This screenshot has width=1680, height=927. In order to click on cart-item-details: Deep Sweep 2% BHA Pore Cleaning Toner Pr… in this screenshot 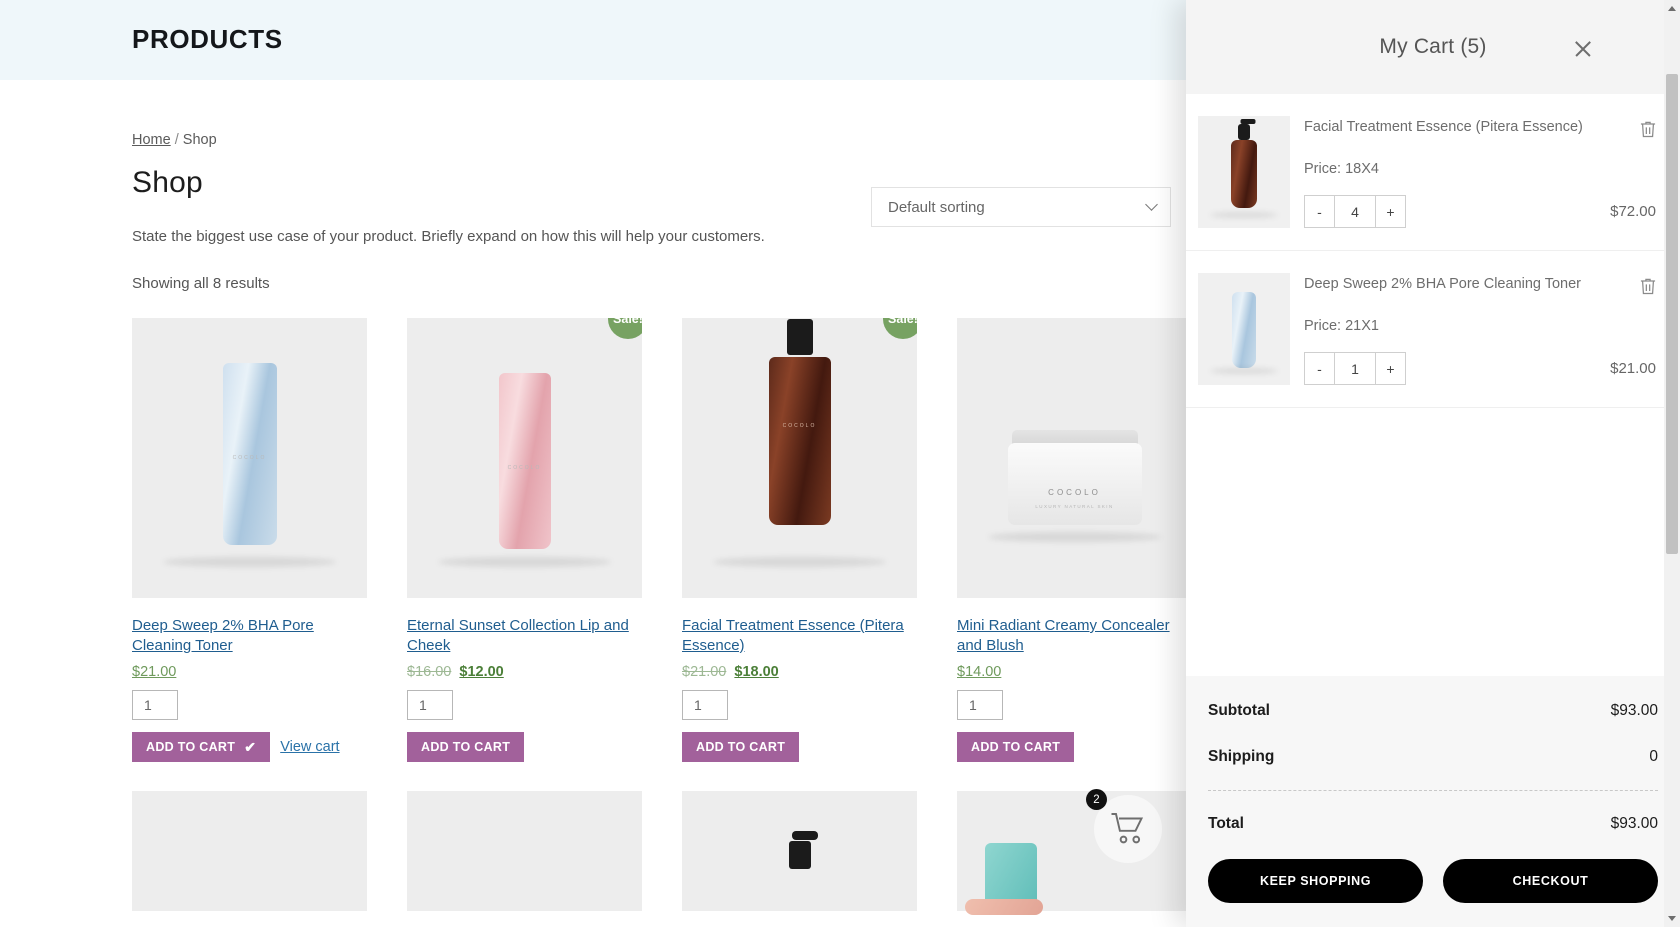, I will do `click(1474, 329)`.